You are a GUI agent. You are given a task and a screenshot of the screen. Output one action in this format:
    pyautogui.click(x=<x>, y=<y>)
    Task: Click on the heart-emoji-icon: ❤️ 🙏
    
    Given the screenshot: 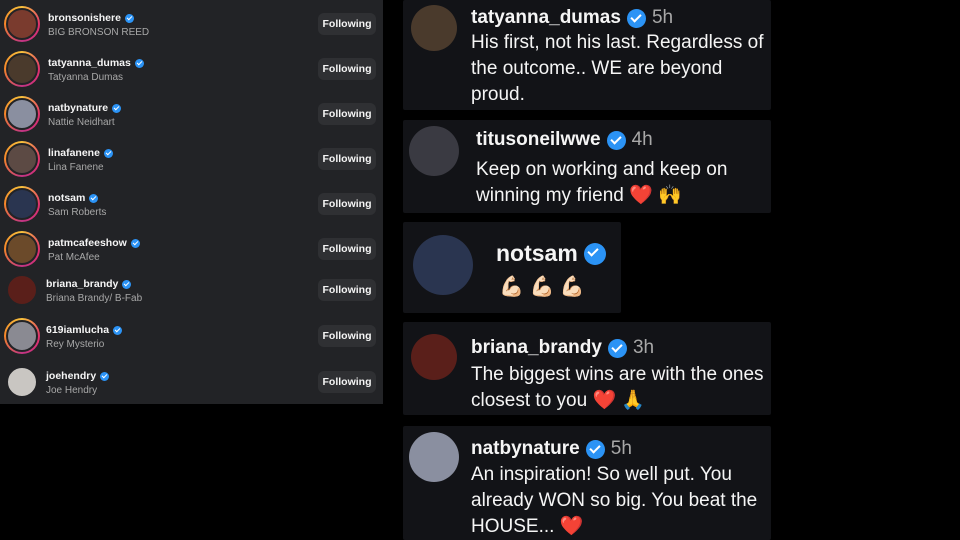 What is the action you would take?
    pyautogui.click(x=619, y=400)
    